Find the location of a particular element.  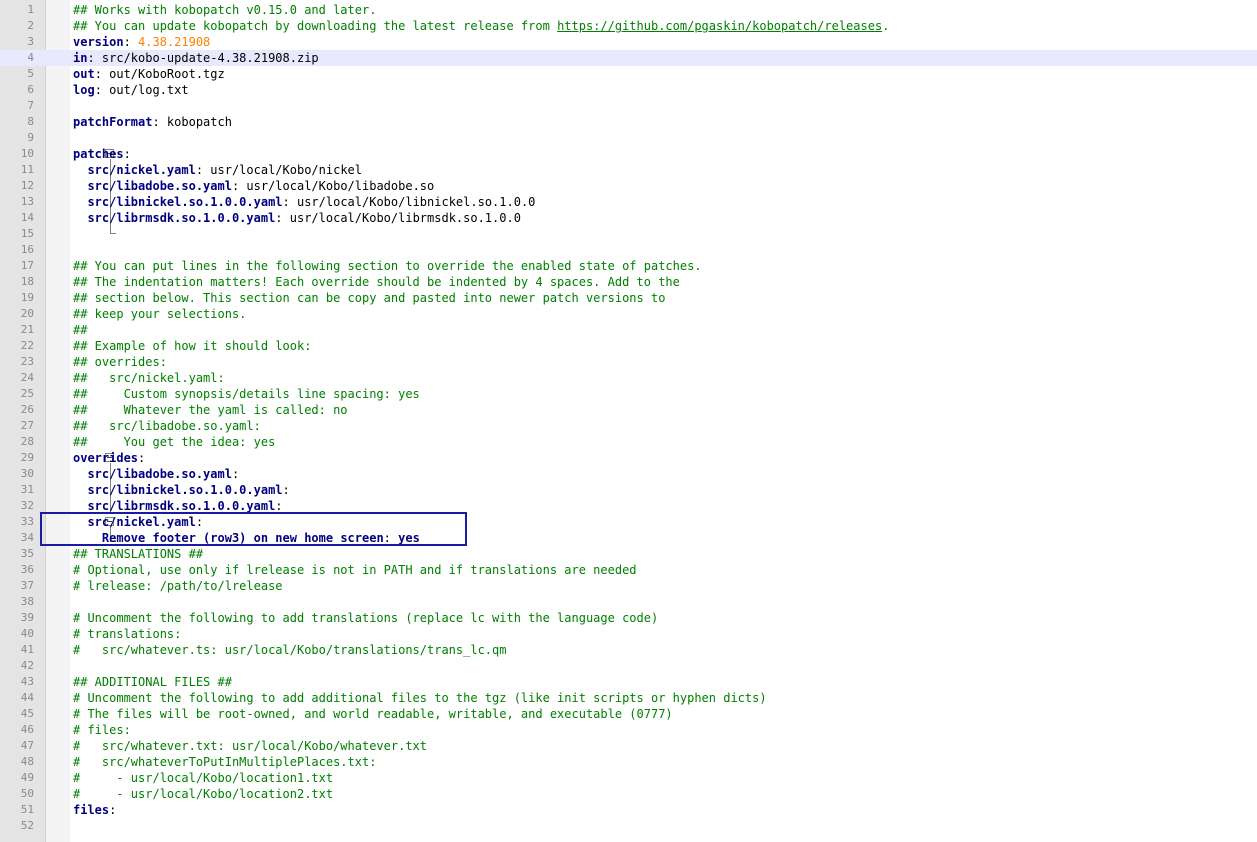

code-text: # lrelease: /path/to/lrelease is located at coordinates (178, 586).